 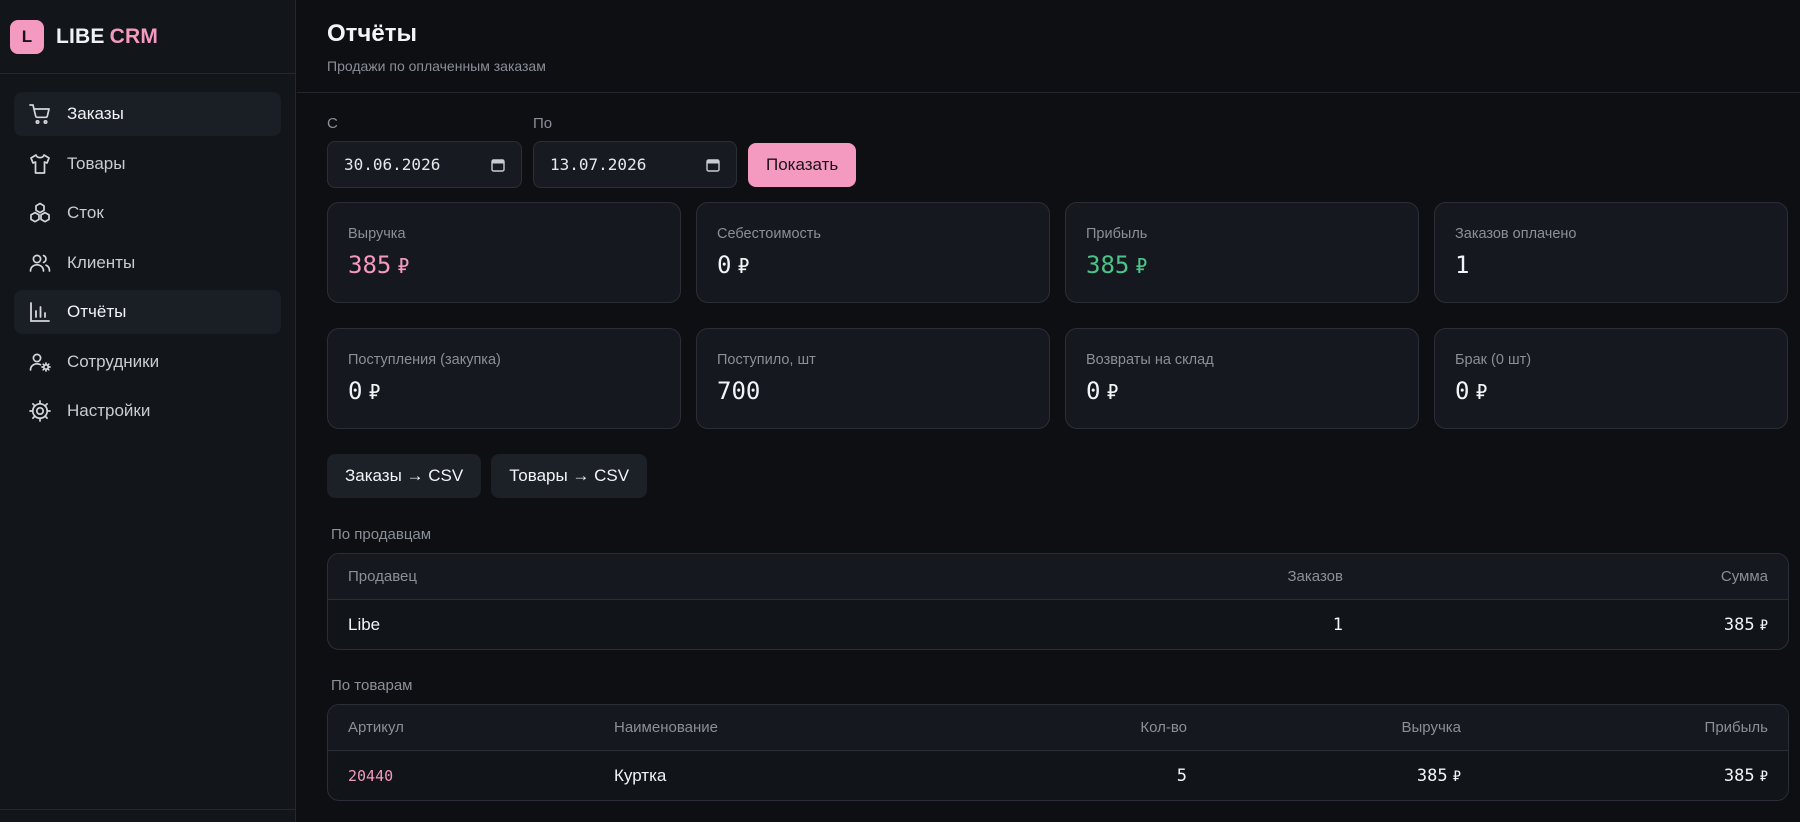 What do you see at coordinates (1611, 252) in the screenshot?
I see `stat-card-paid-orders: Заказов оплачено 1` at bounding box center [1611, 252].